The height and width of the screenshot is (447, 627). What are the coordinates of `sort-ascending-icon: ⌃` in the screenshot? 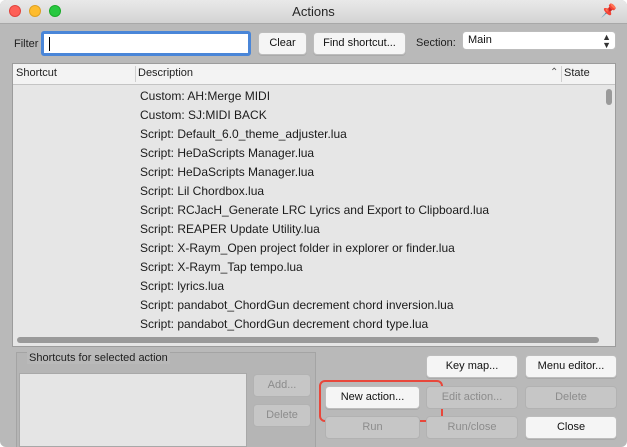 It's located at (554, 72).